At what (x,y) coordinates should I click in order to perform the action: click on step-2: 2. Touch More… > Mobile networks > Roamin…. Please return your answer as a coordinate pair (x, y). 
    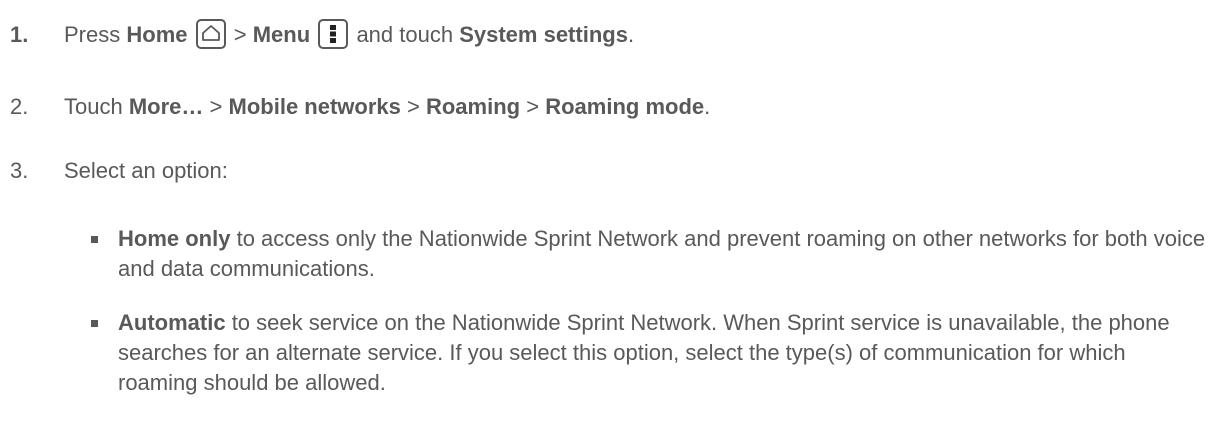
    Looking at the image, I should click on (360, 107).